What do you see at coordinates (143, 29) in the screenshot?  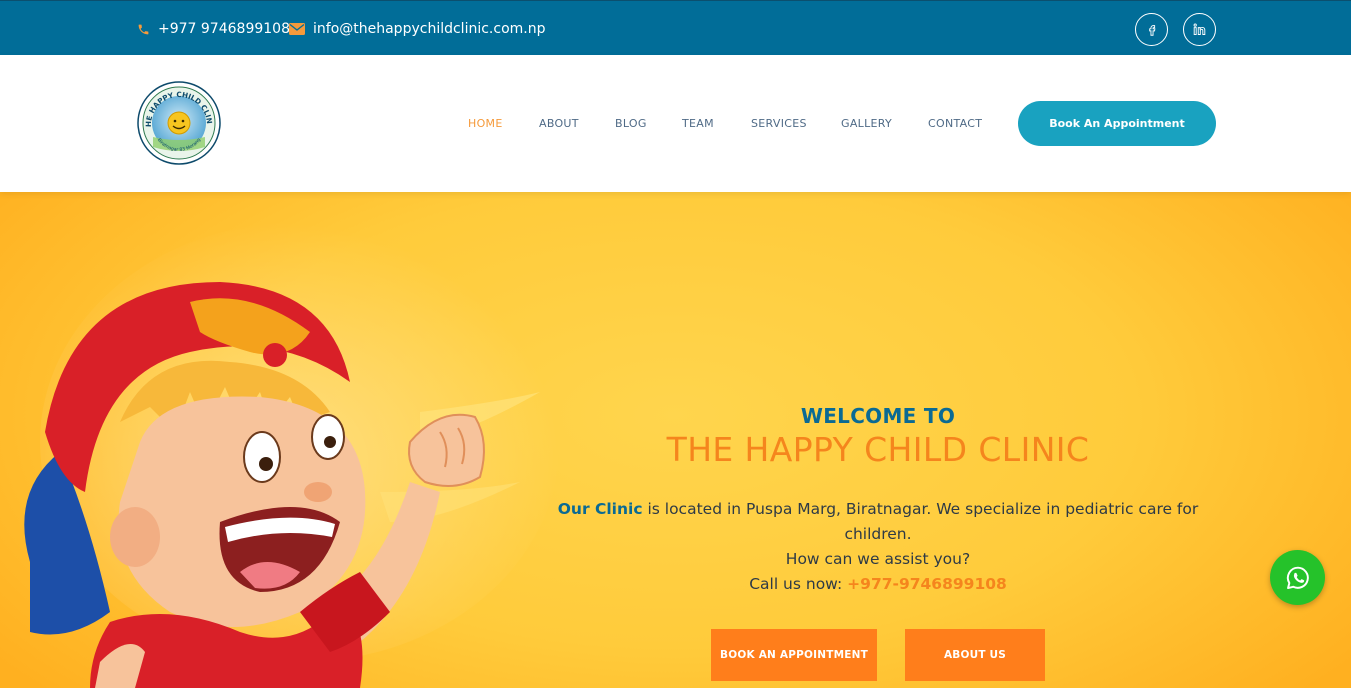 I see `phone-icon` at bounding box center [143, 29].